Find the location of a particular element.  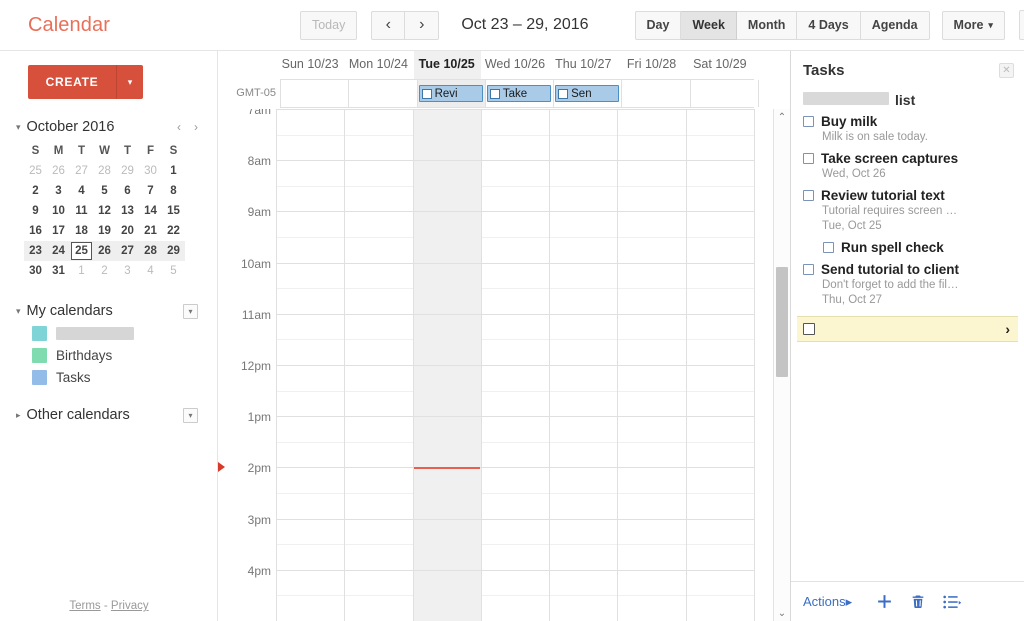

terms-link: Terms is located at coordinates (84, 606).